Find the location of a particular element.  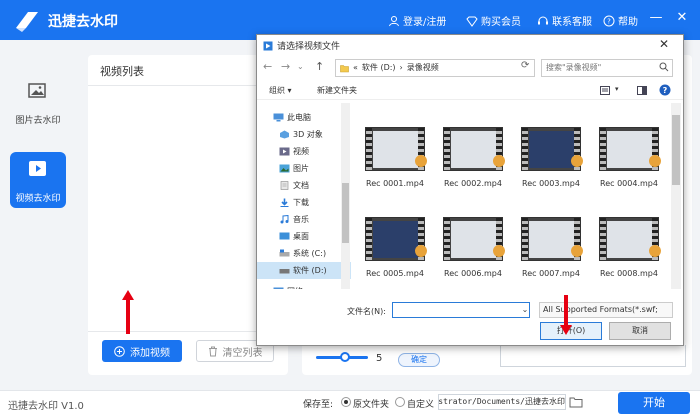

tree-item-desktop: 桌面 is located at coordinates (304, 236).